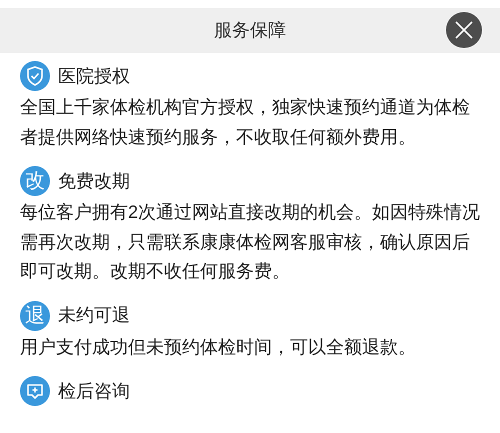 The width and height of the screenshot is (500, 433). Describe the element at coordinates (218, 347) in the screenshot. I see `section-text: 用户支付成功但未预约体检时间，可以全额退款。` at that location.